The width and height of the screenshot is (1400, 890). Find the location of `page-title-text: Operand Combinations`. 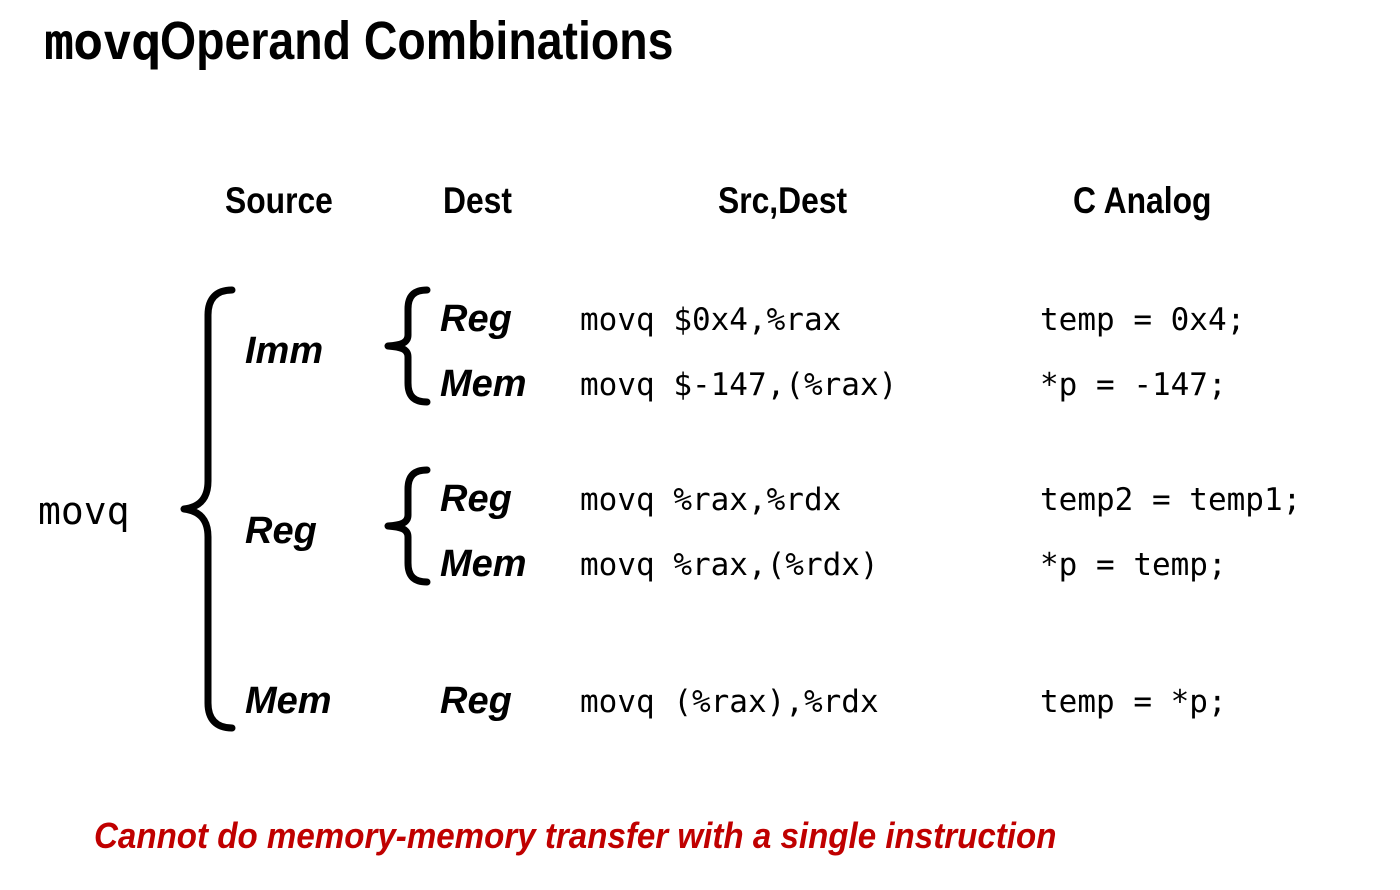

page-title-text: Operand Combinations is located at coordinates (417, 41).